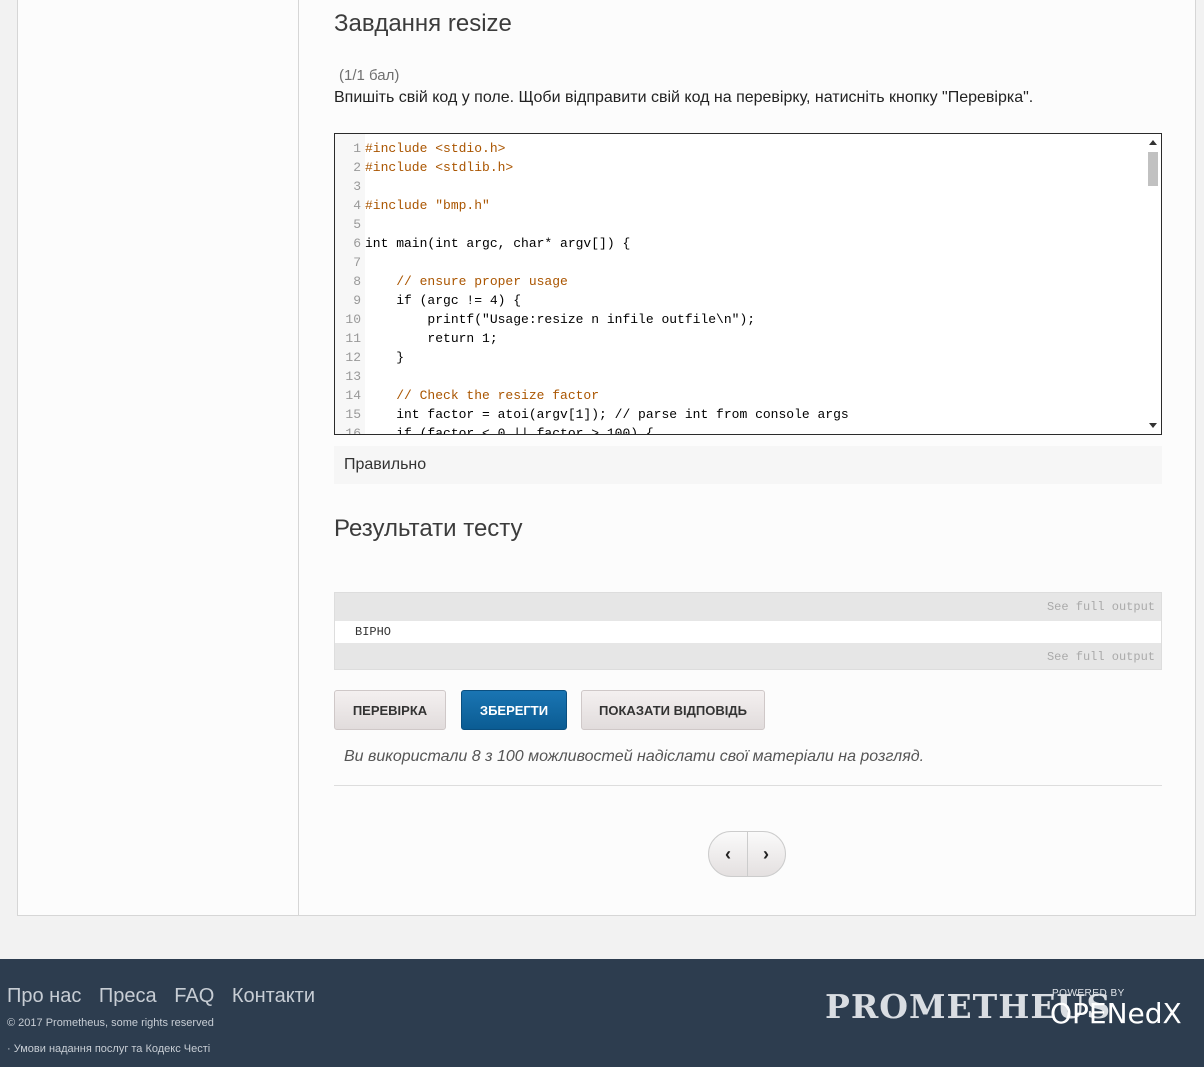  I want to click on test-results-box: See full output ВІРНО See full output, so click(748, 631).